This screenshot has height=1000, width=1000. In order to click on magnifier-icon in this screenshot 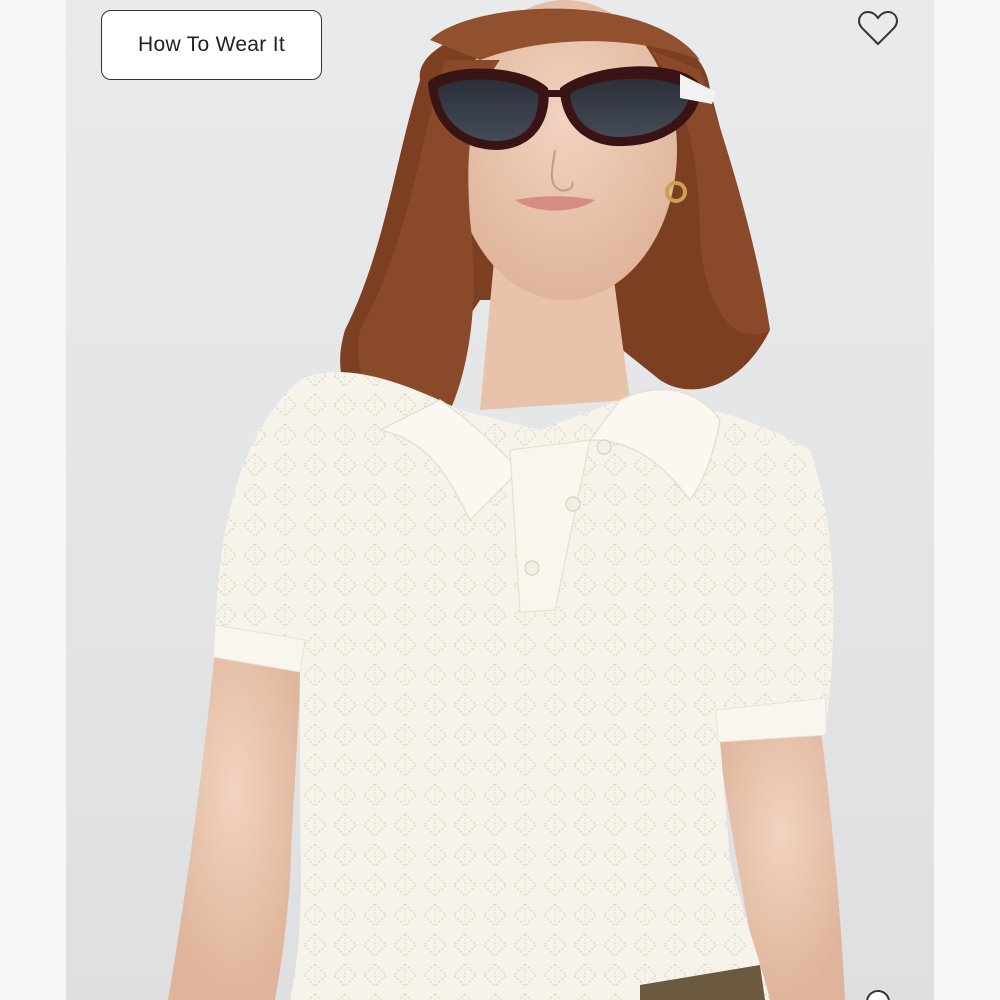, I will do `click(878, 995)`.